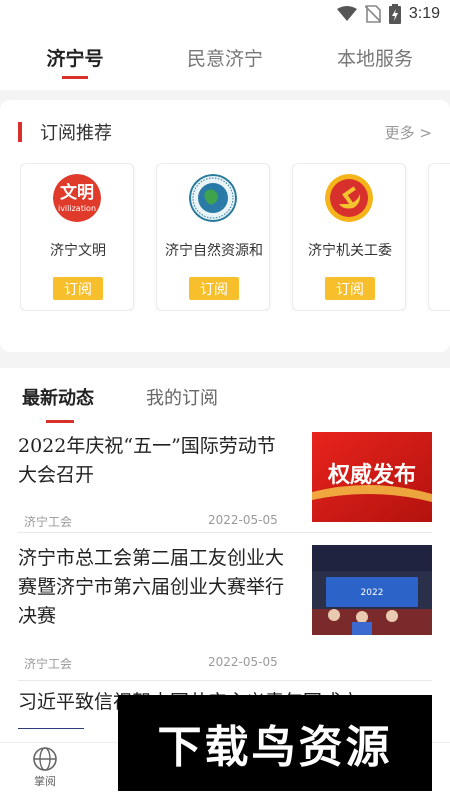 The height and width of the screenshot is (800, 450). I want to click on tab-local-services: 本地服务, so click(375, 60).